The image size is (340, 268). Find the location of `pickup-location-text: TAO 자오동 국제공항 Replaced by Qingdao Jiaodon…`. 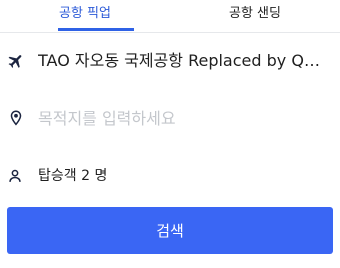

pickup-location-text: TAO 자오동 국제공항 Replaced by Qingdao Jiaodon… is located at coordinates (181, 60).